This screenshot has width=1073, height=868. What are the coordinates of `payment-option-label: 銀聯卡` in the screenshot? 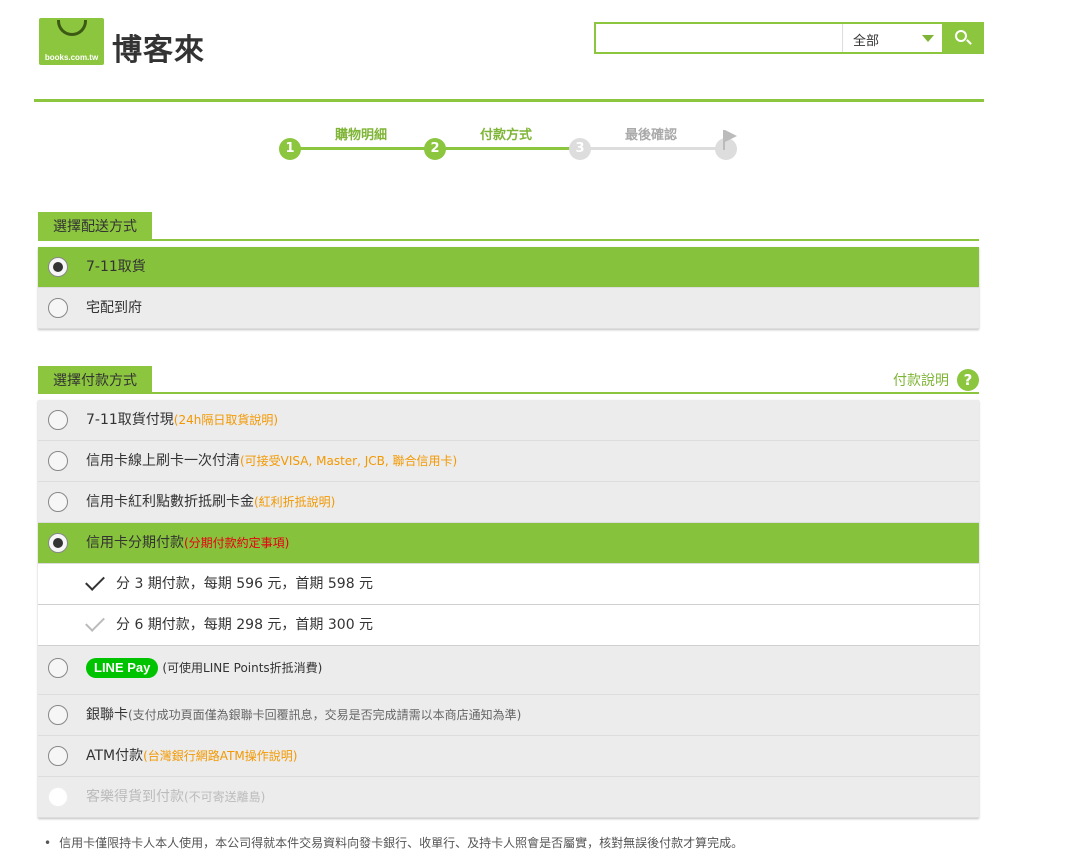 It's located at (107, 715).